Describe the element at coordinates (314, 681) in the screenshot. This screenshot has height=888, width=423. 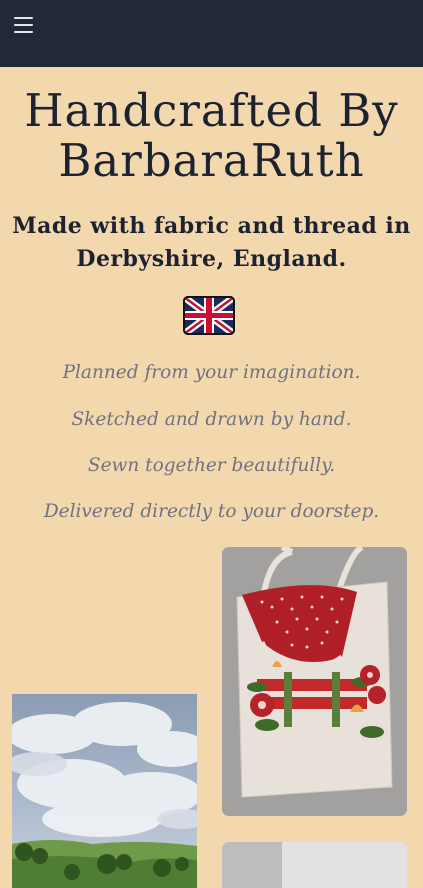
I see `tote-bag-photo` at that location.